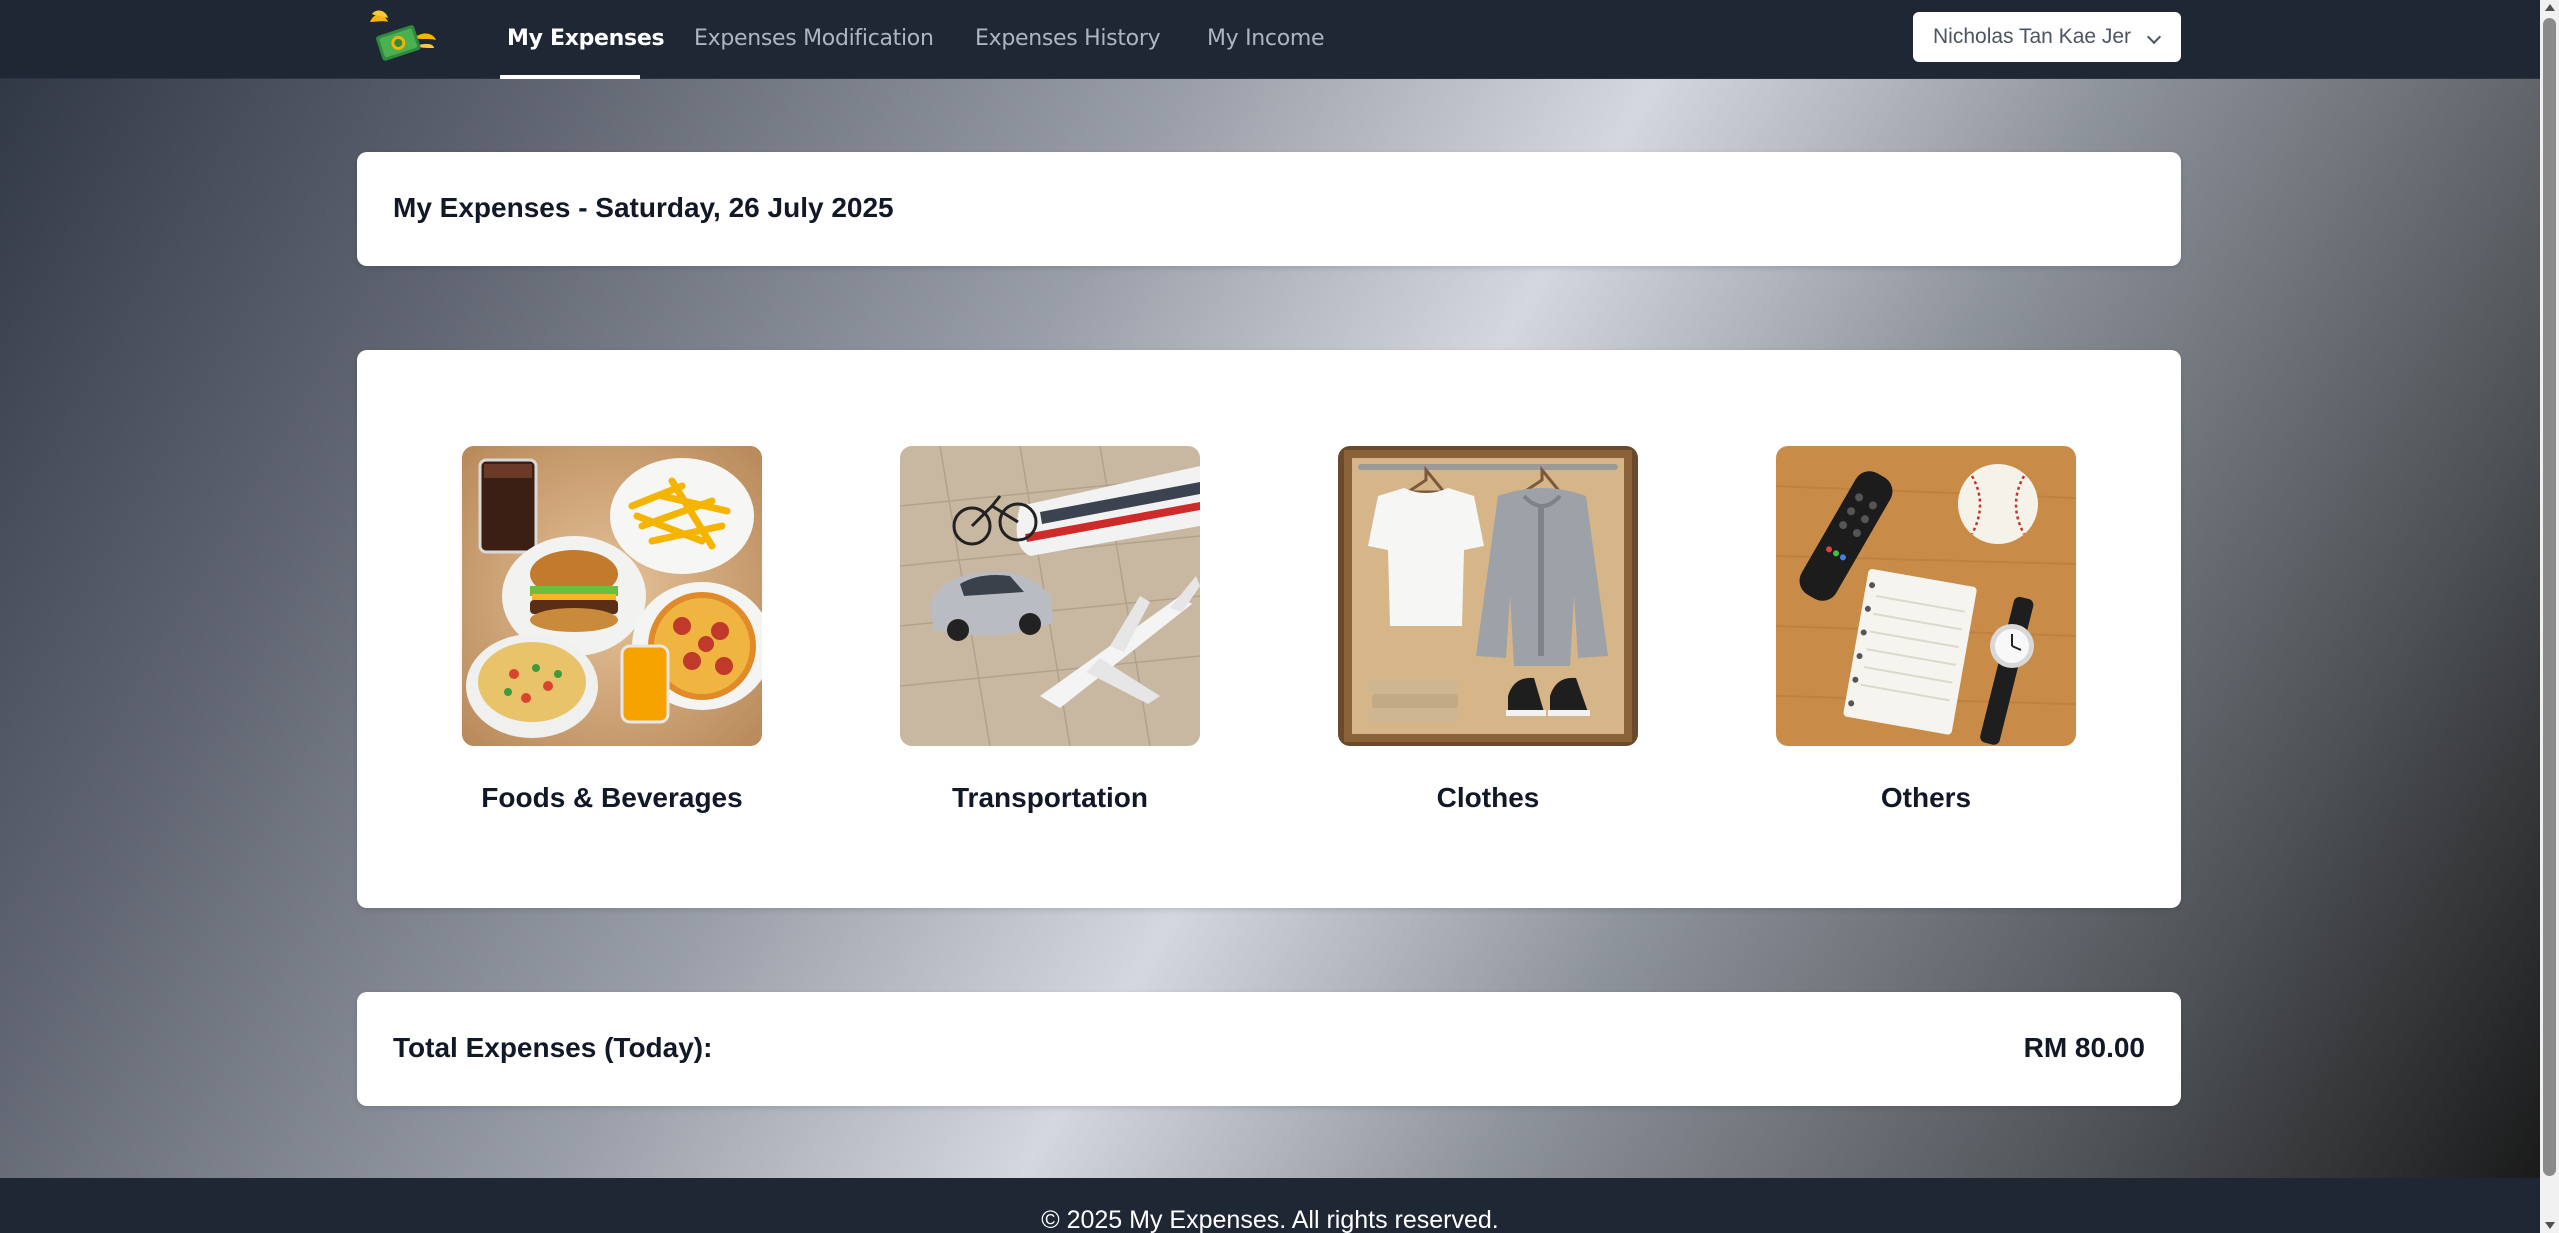 This screenshot has height=1233, width=2559. I want to click on nav-my-expenses: My Expenses, so click(586, 39).